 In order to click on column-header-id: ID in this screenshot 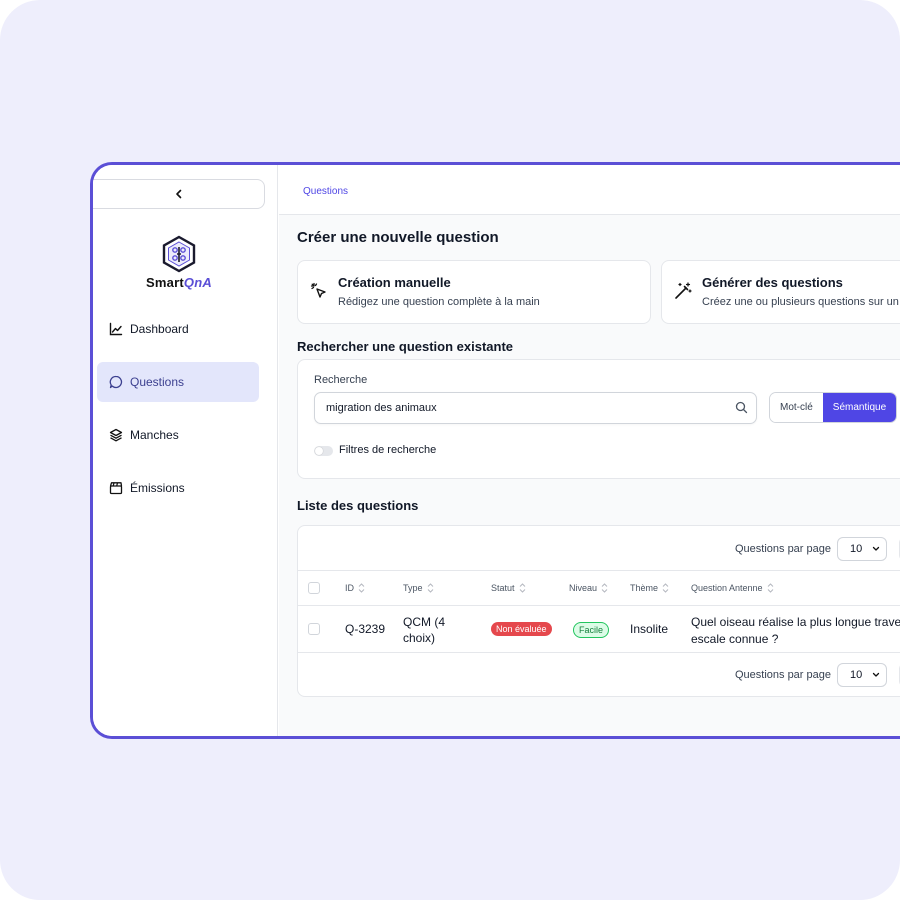, I will do `click(355, 588)`.